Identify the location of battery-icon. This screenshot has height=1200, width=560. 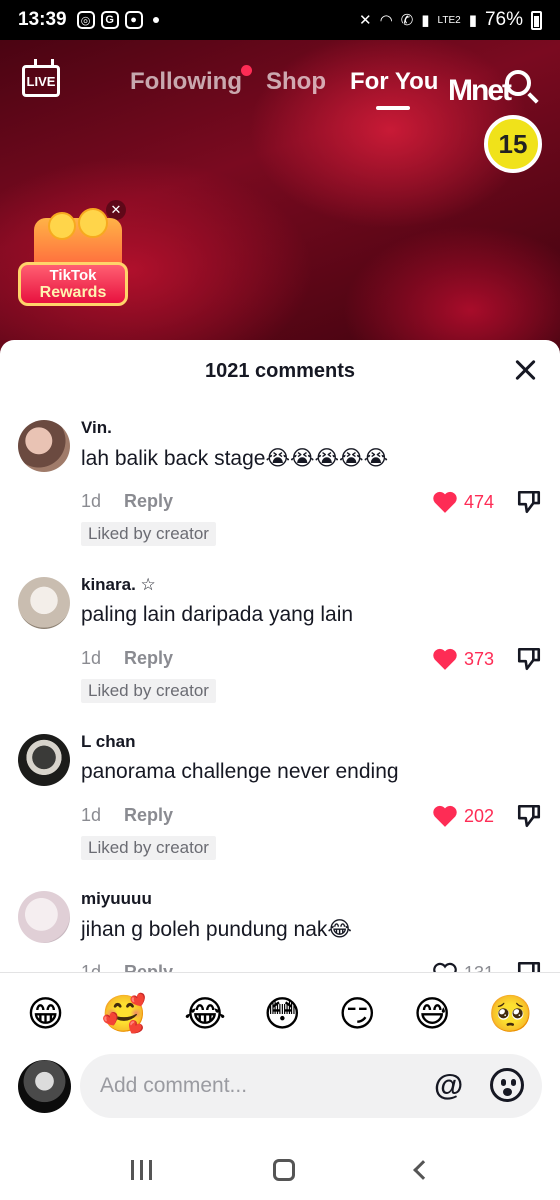
(536, 20).